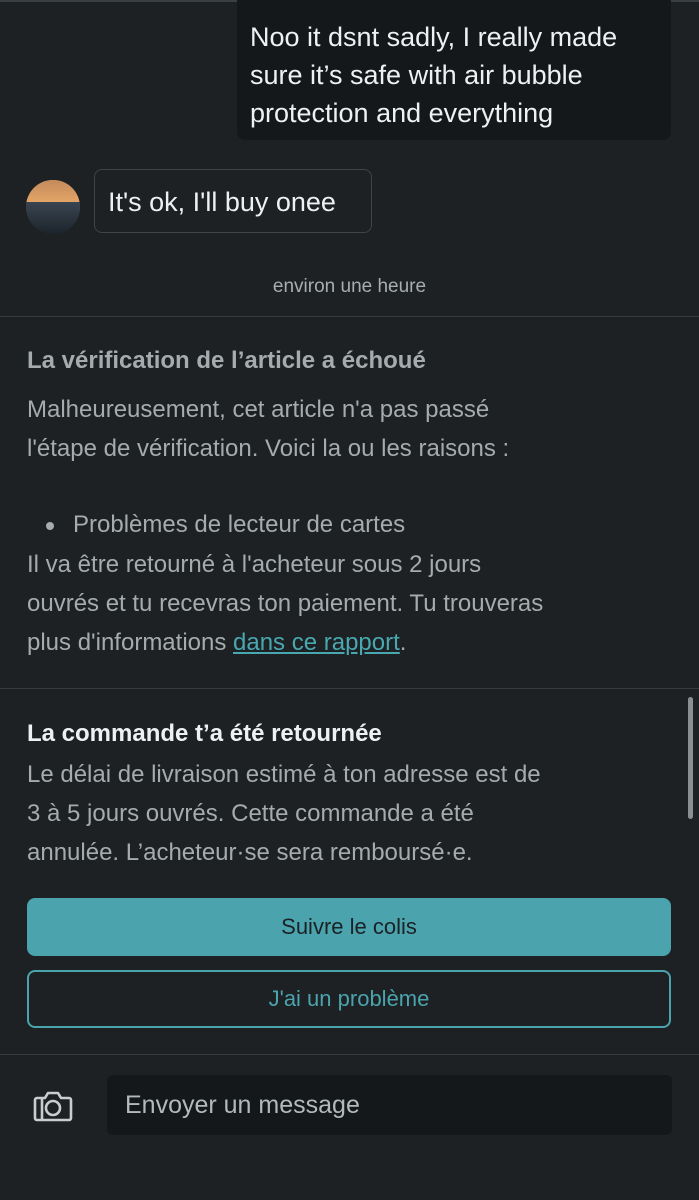 The width and height of the screenshot is (699, 1200). I want to click on verification-body-period: ., so click(403, 642).